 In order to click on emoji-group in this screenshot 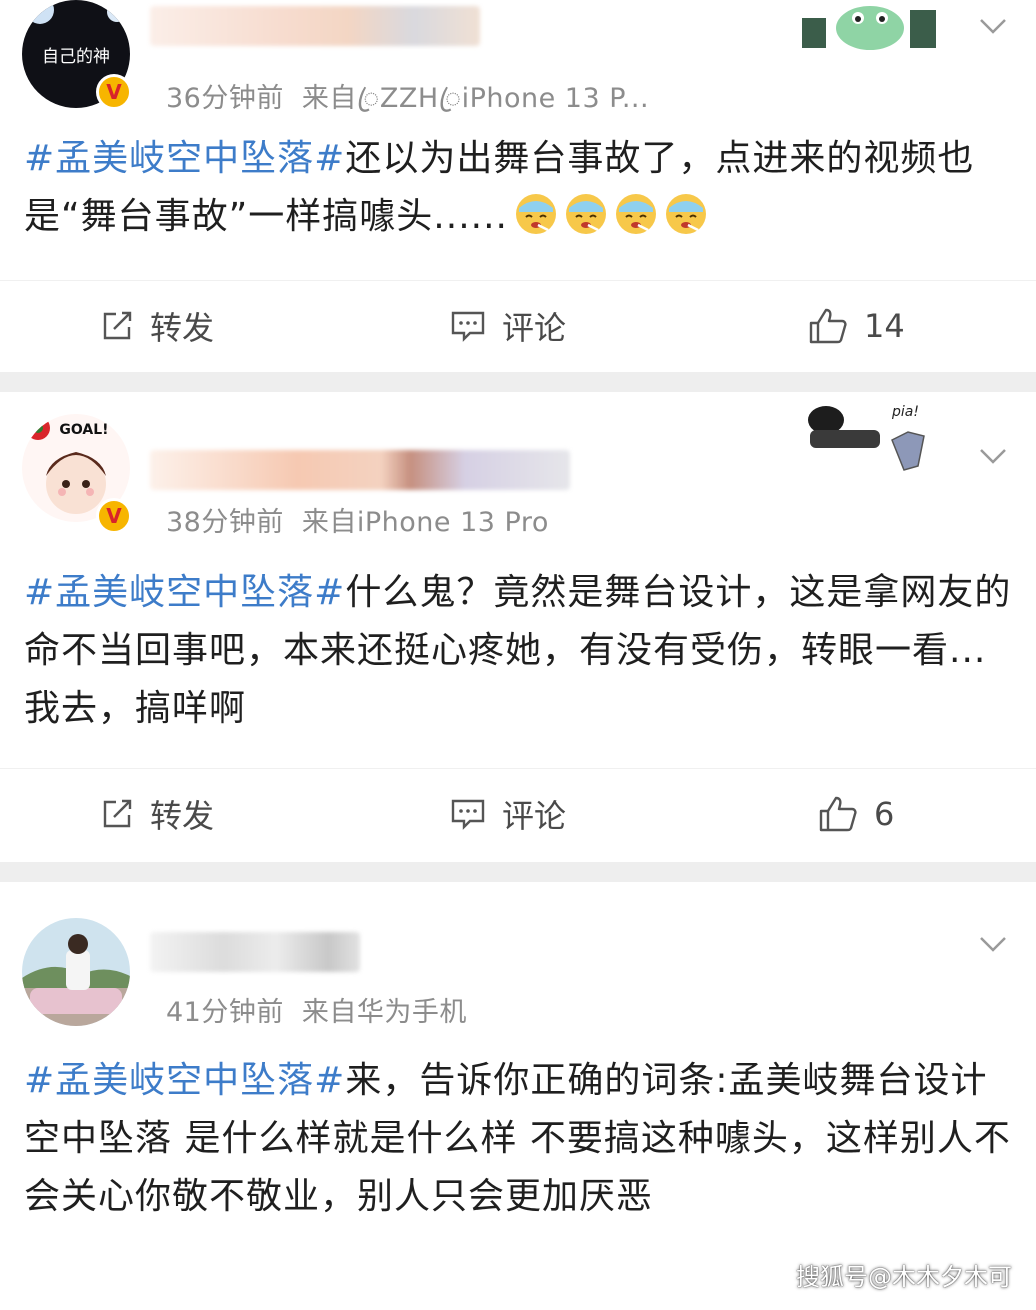, I will do `click(608, 215)`.